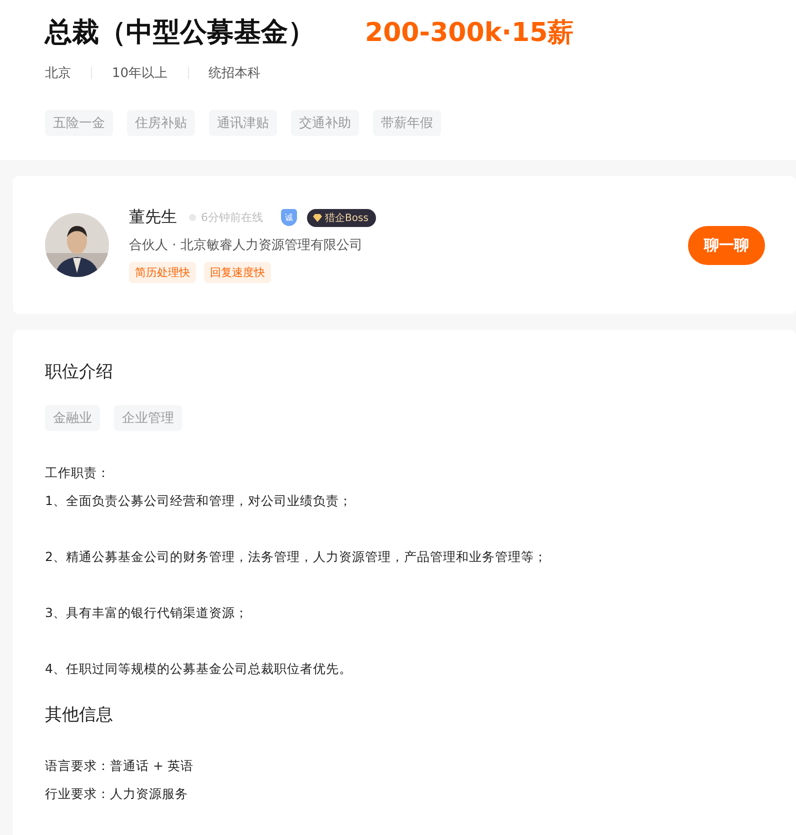  Describe the element at coordinates (153, 217) in the screenshot. I see `recruiter-name: 董先生` at that location.